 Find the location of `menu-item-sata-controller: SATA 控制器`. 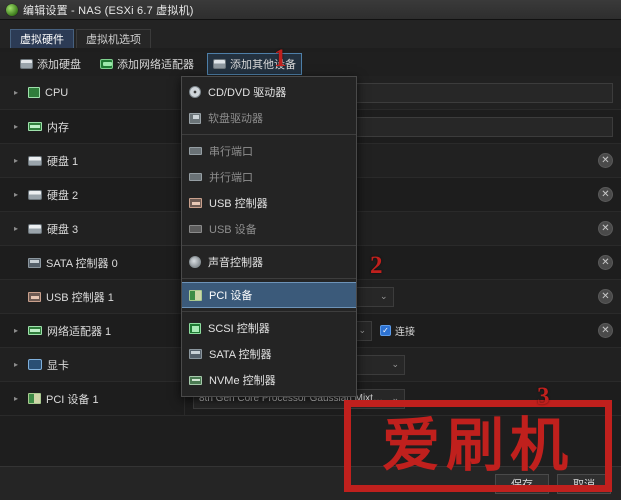

menu-item-sata-controller: SATA 控制器 is located at coordinates (269, 354).